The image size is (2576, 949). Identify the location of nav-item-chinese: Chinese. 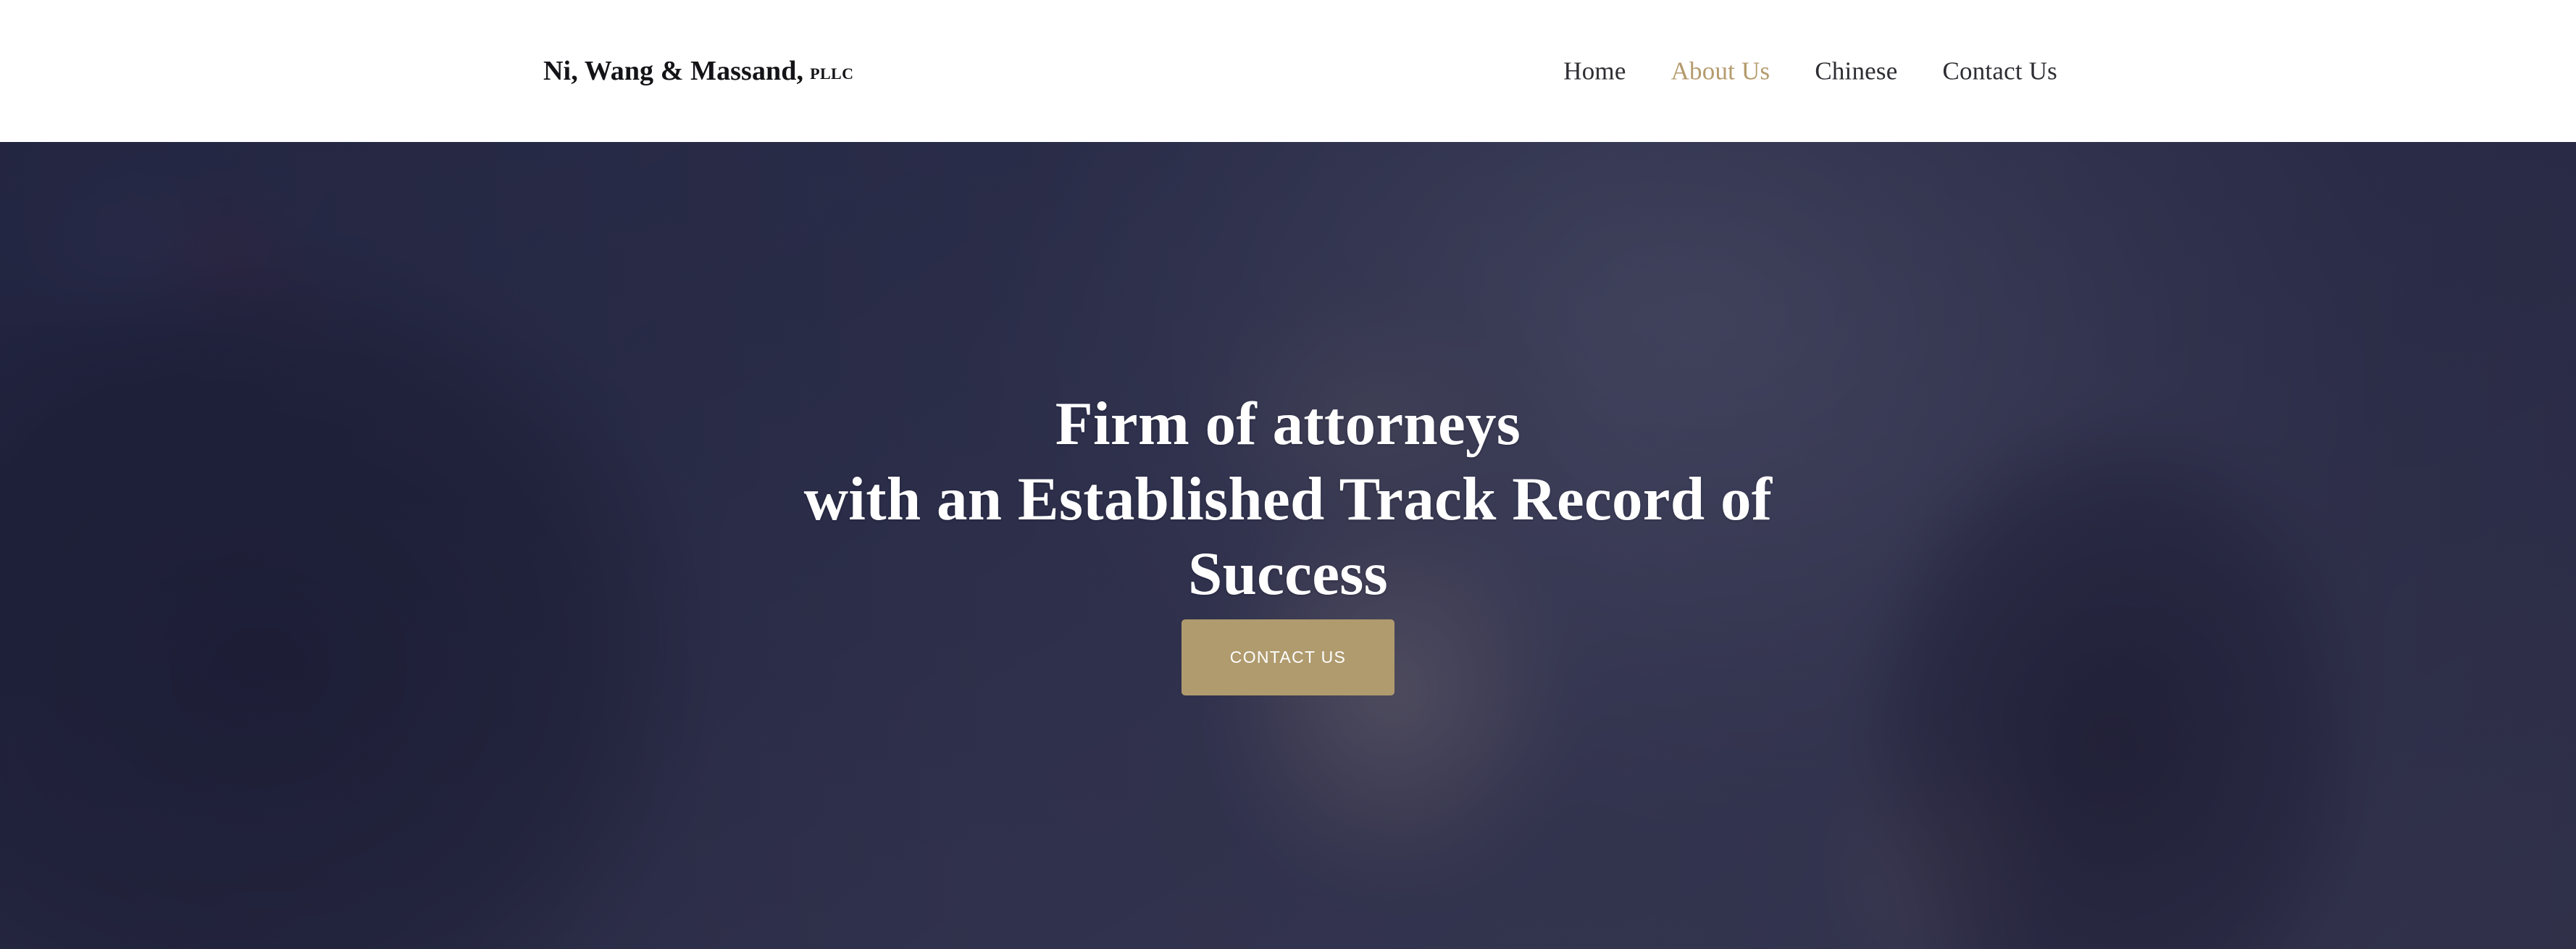
(1856, 71).